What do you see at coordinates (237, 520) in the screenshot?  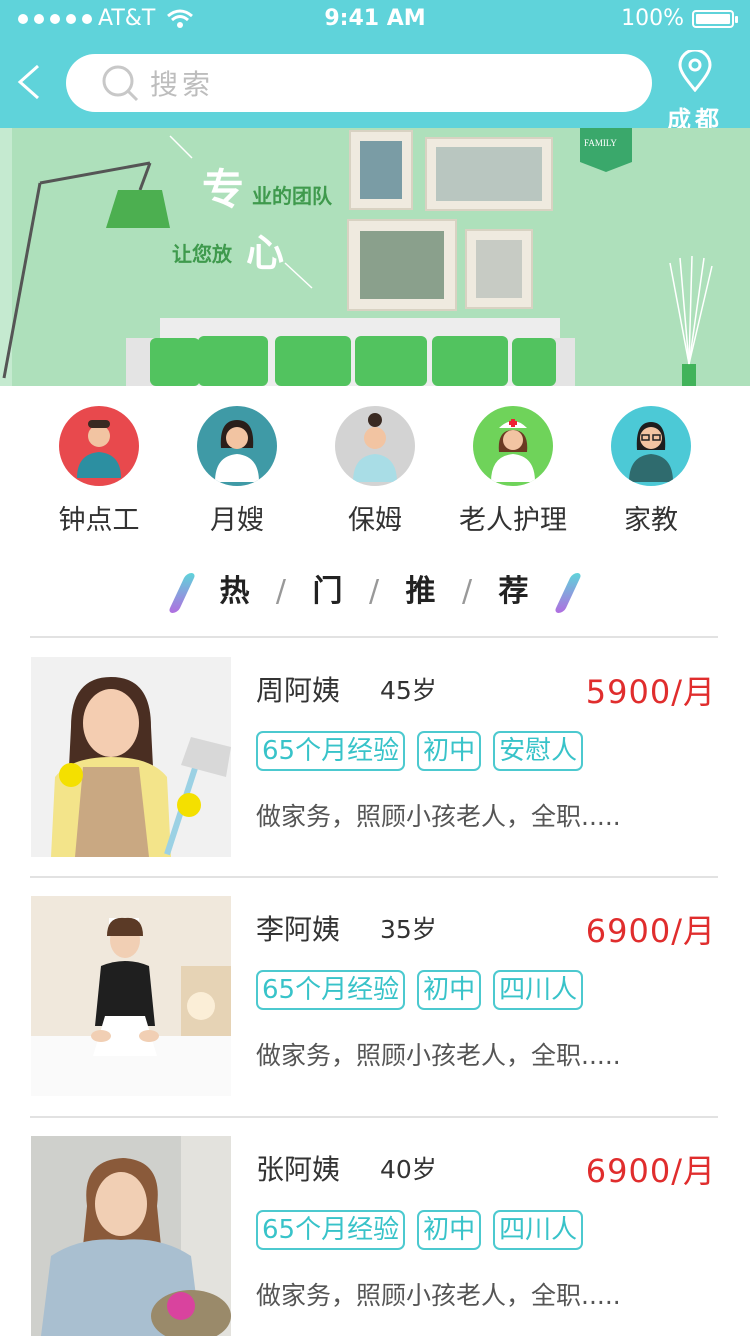 I see `category-label: 月嫂` at bounding box center [237, 520].